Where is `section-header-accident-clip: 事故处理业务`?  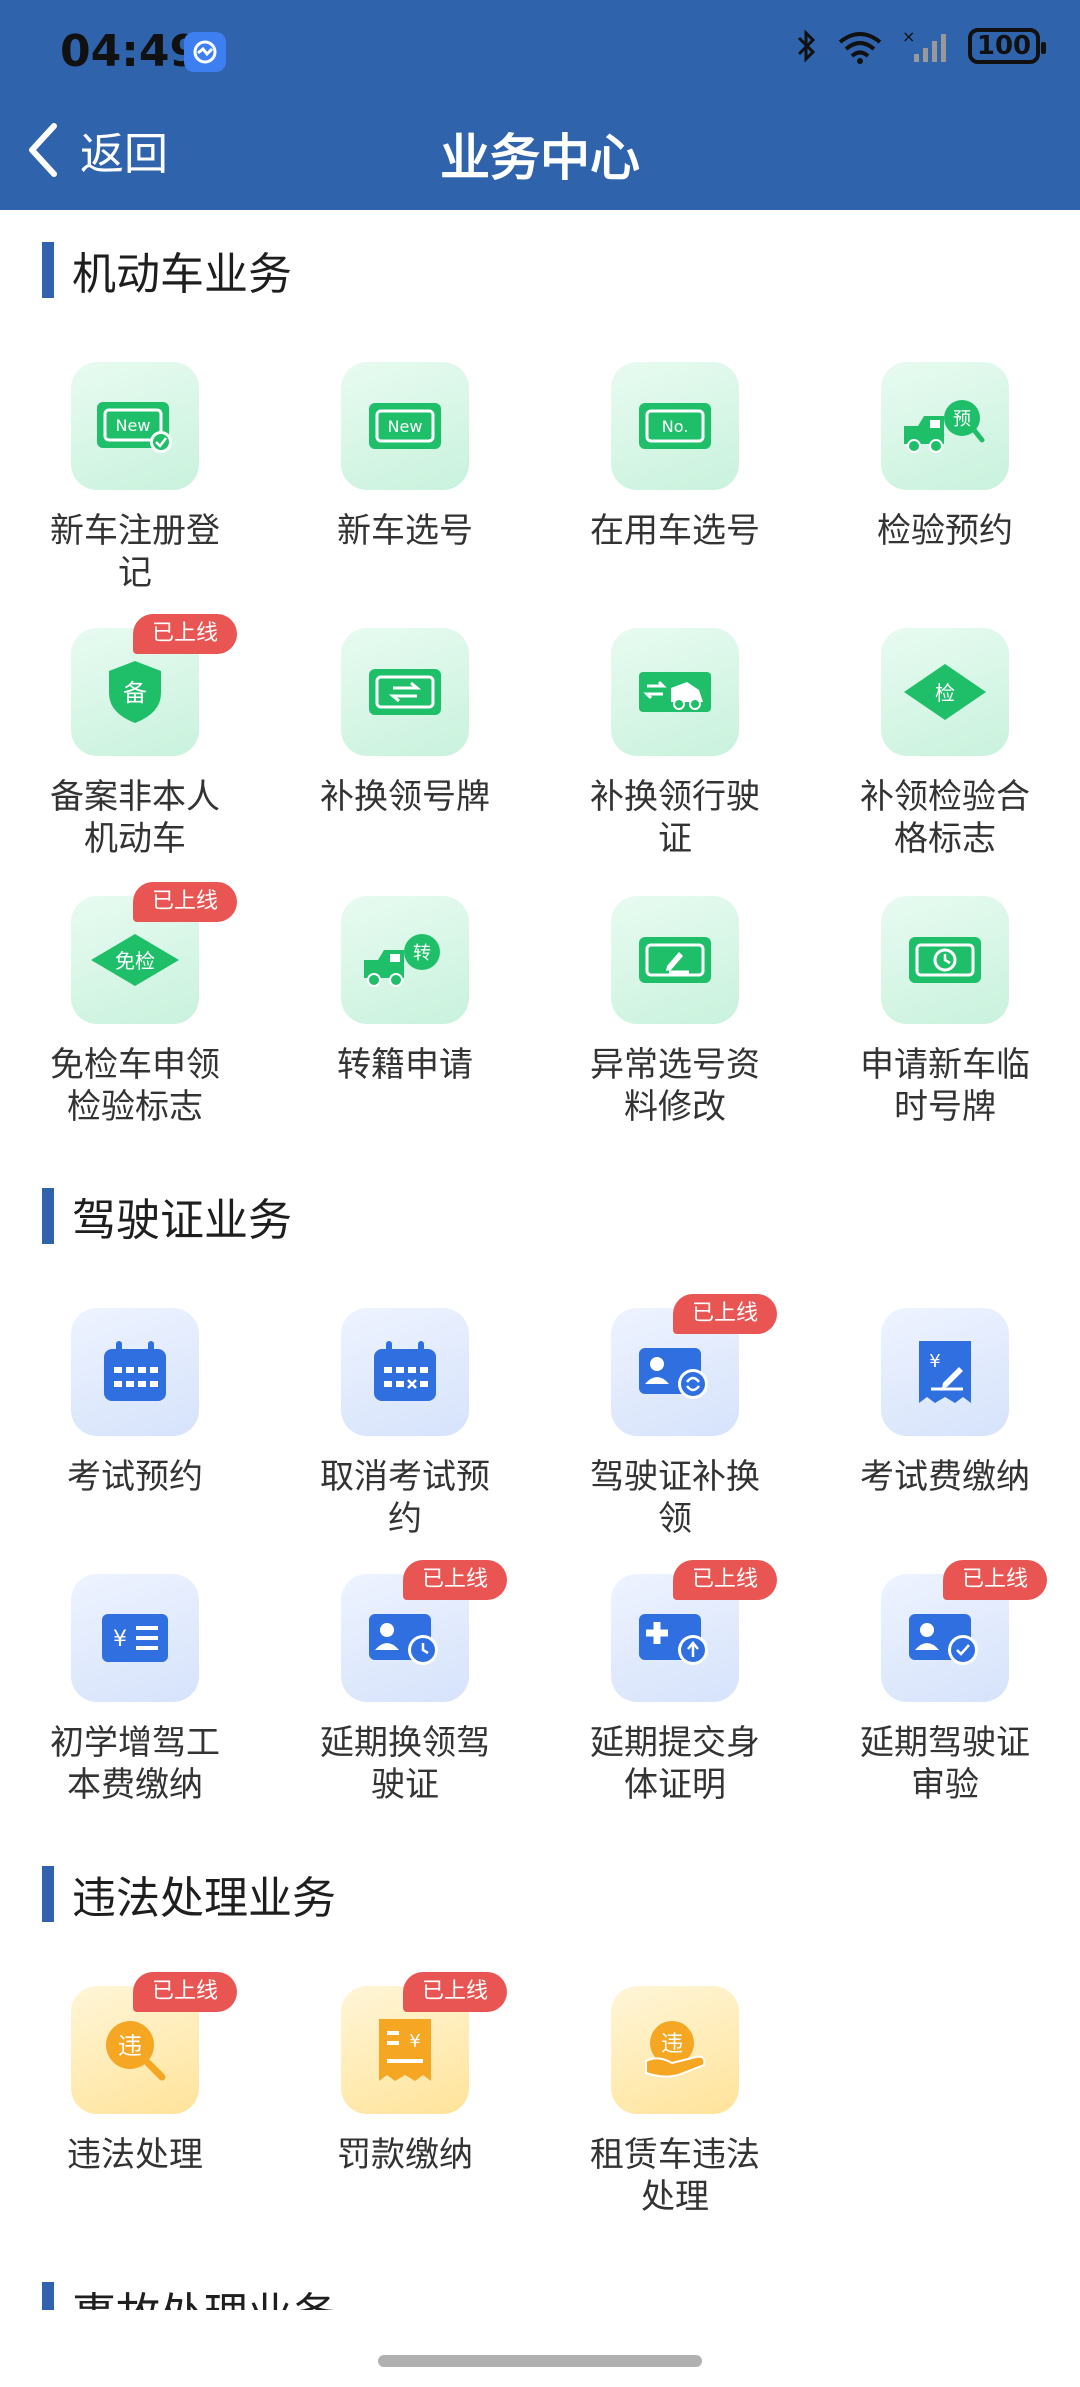 section-header-accident-clip: 事故处理业务 is located at coordinates (540, 2290).